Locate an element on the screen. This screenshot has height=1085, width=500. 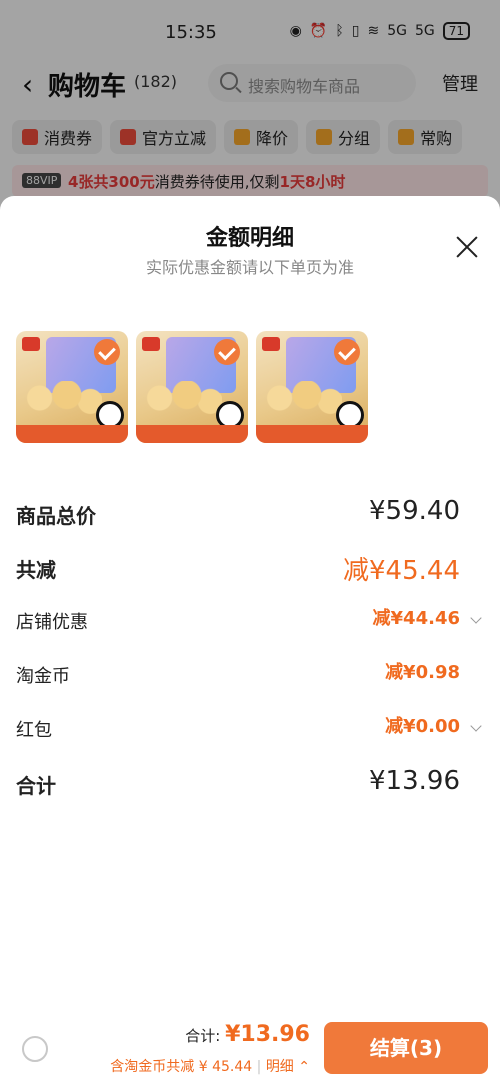
product-thumbnails is located at coordinates (192, 387).